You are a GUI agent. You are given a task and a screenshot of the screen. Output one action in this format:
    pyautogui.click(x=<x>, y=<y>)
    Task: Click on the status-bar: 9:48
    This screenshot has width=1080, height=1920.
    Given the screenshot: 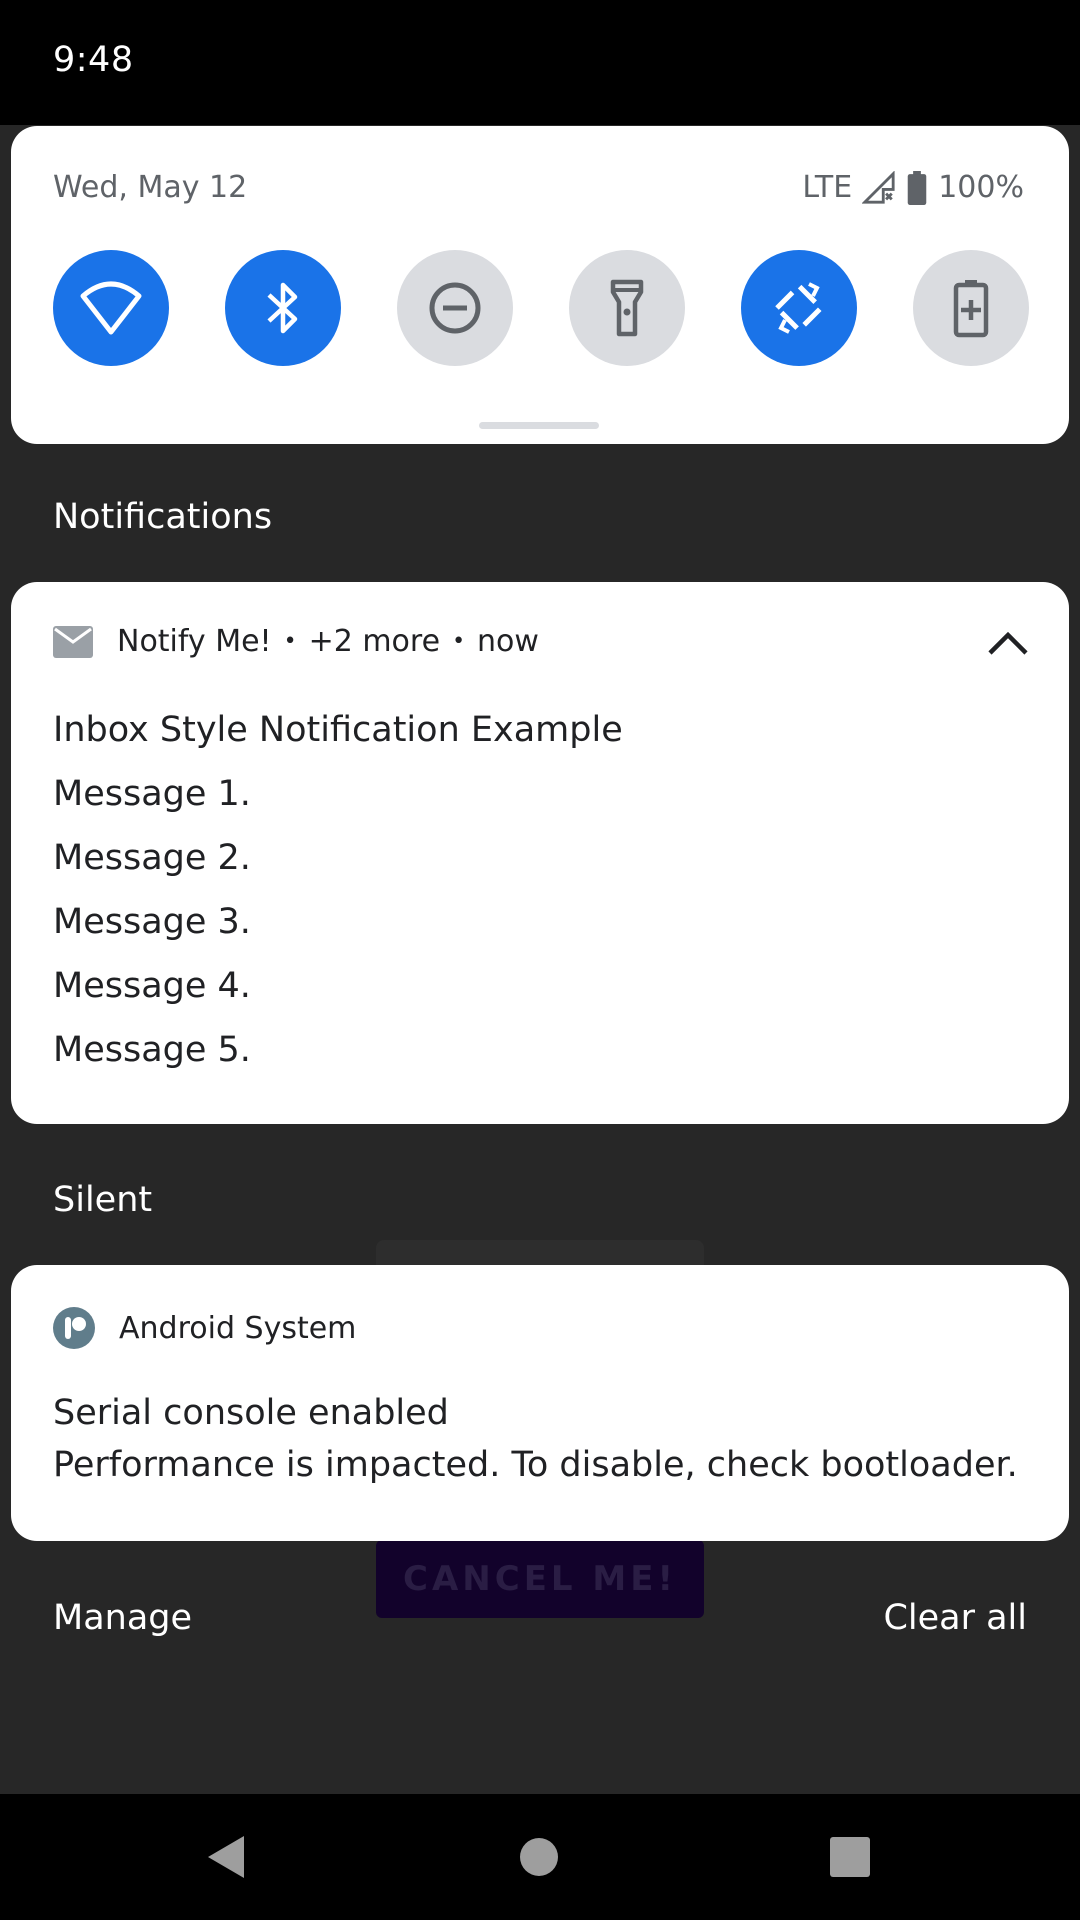 What is the action you would take?
    pyautogui.click(x=540, y=62)
    